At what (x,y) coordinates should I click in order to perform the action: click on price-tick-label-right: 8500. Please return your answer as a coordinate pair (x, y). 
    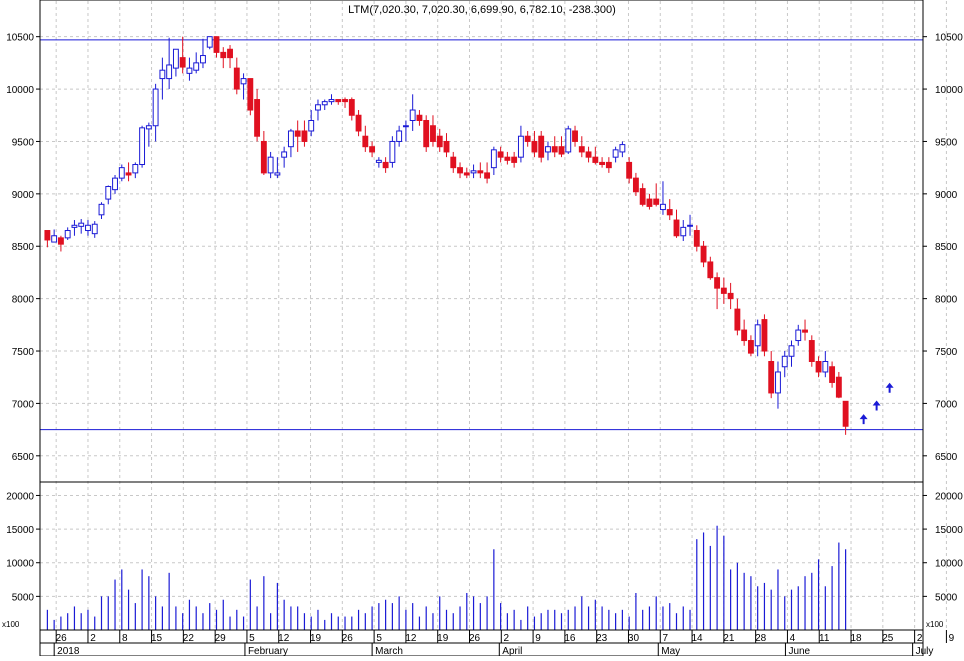
    Looking at the image, I should click on (946, 247).